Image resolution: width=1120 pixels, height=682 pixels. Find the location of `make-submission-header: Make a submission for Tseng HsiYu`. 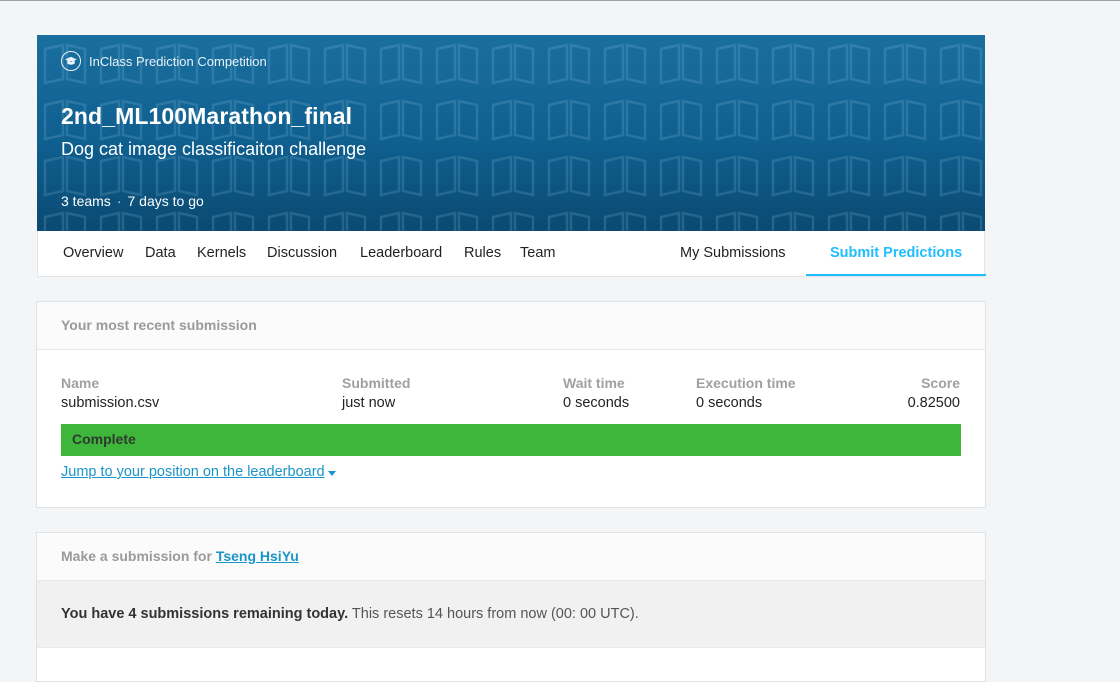

make-submission-header: Make a submission for Tseng HsiYu is located at coordinates (511, 557).